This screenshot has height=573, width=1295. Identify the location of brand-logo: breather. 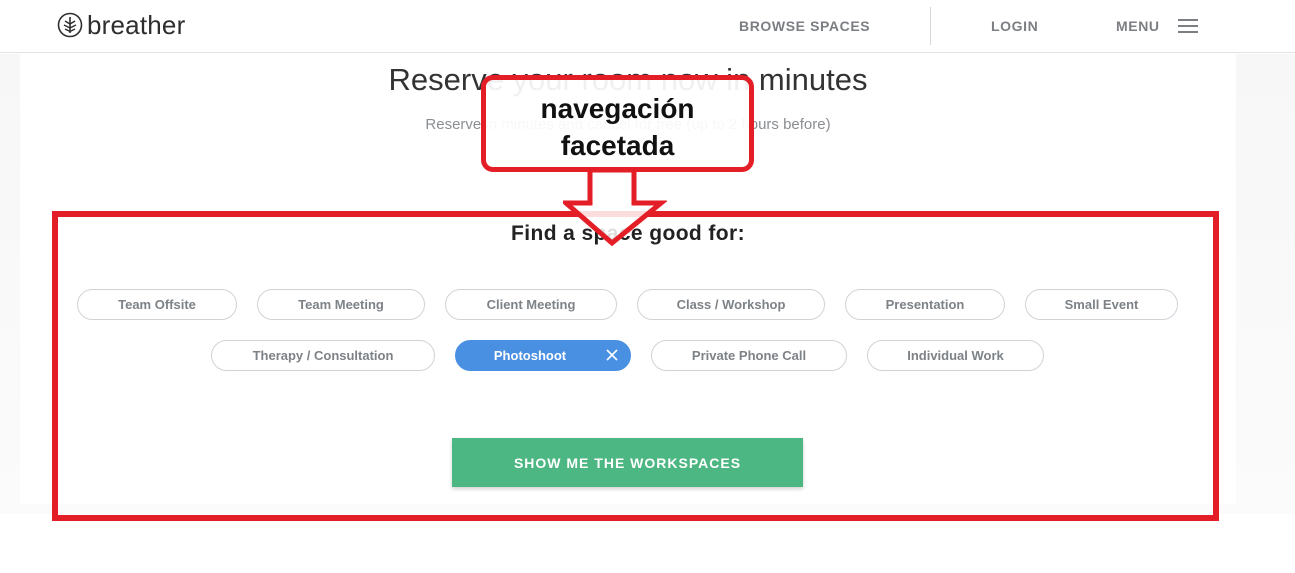
(121, 25).